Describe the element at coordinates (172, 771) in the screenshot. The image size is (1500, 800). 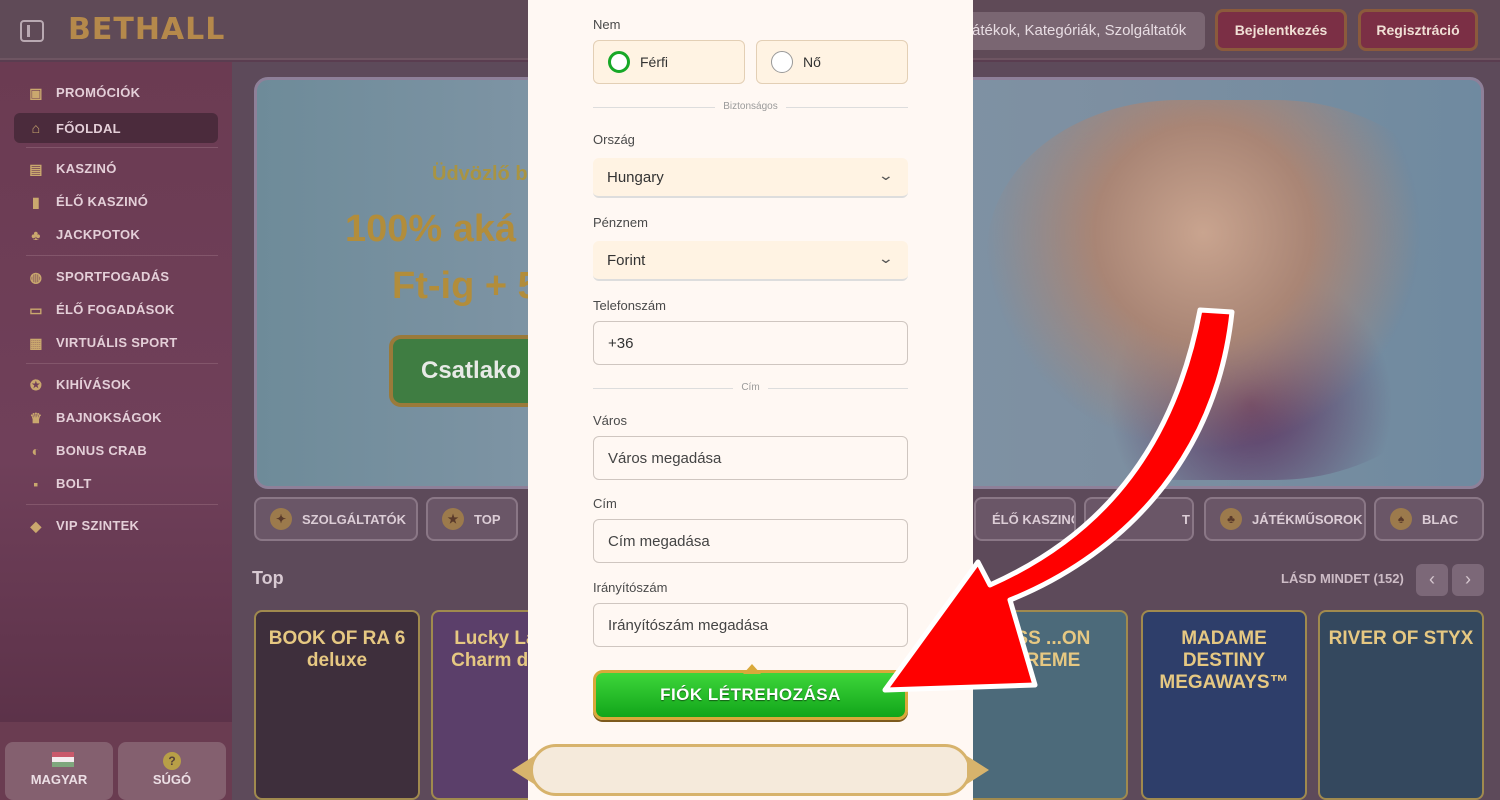
I see `help-button: ? SÚGÓ` at that location.